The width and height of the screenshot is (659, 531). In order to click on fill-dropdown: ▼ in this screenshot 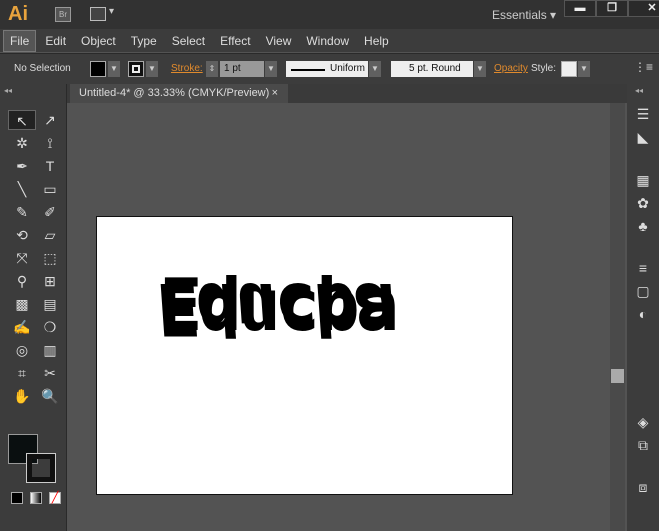, I will do `click(114, 69)`.